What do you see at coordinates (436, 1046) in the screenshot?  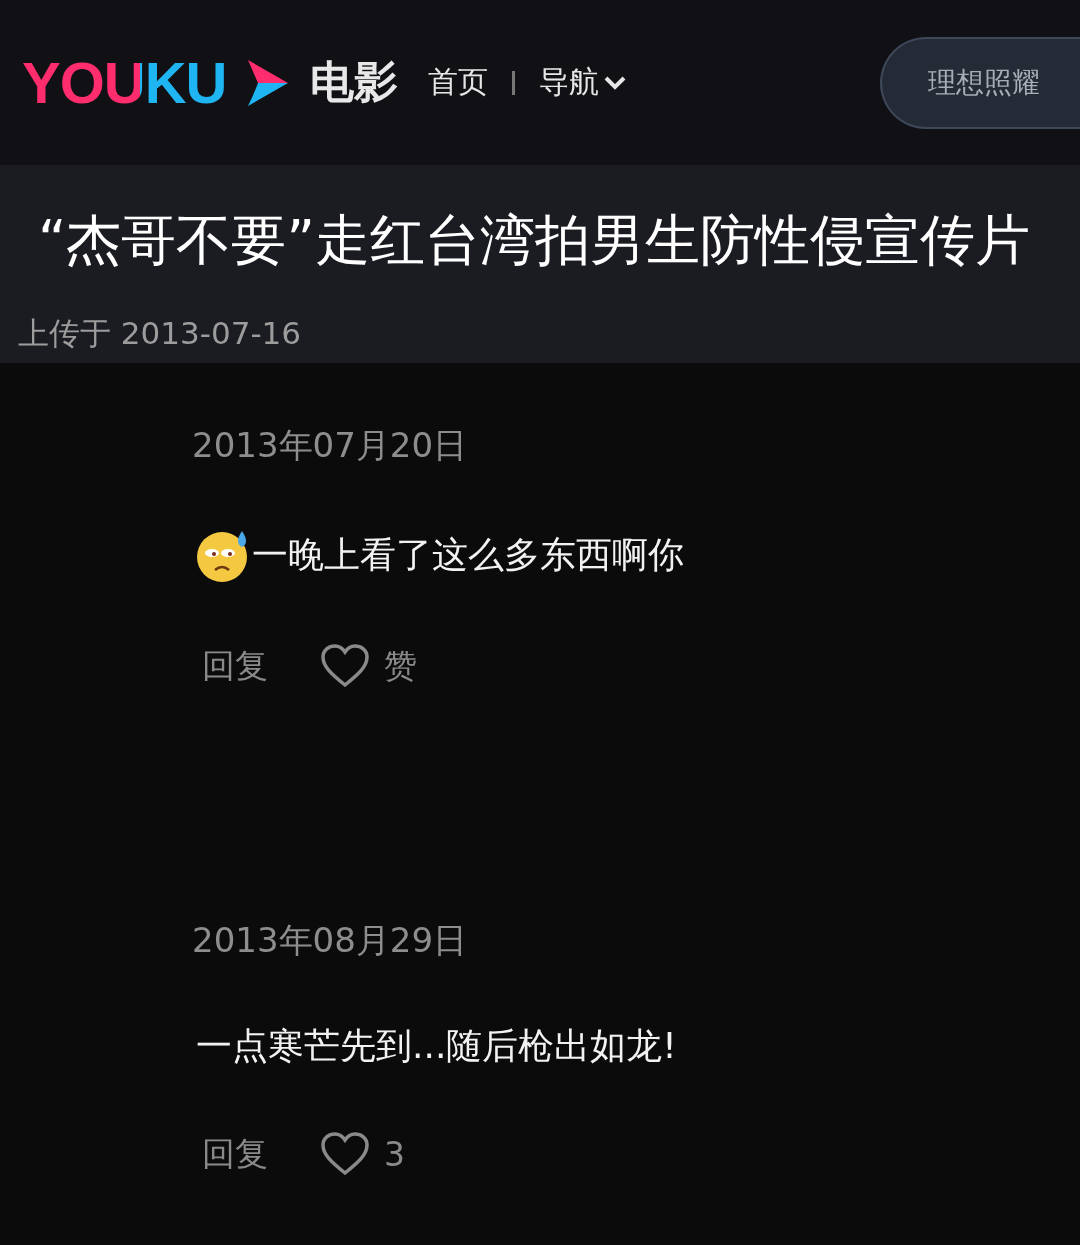 I see `comment-text: 一点寒芒先到...随后枪出如龙!` at bounding box center [436, 1046].